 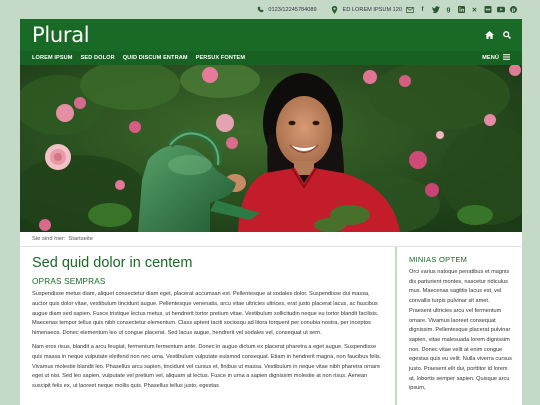 I want to click on nav-item-persux-fontem: PERSUX FONTEM, so click(x=220, y=58).